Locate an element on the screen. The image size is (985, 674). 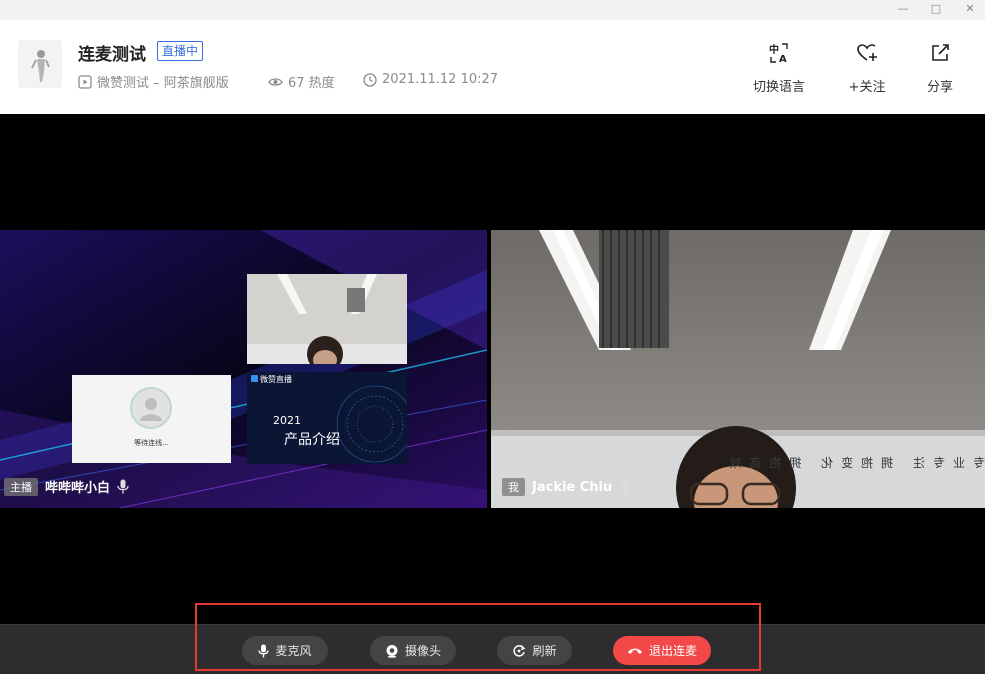
presentation-slide: 微赞直播 2021 产品介绍 is located at coordinates (327, 418).